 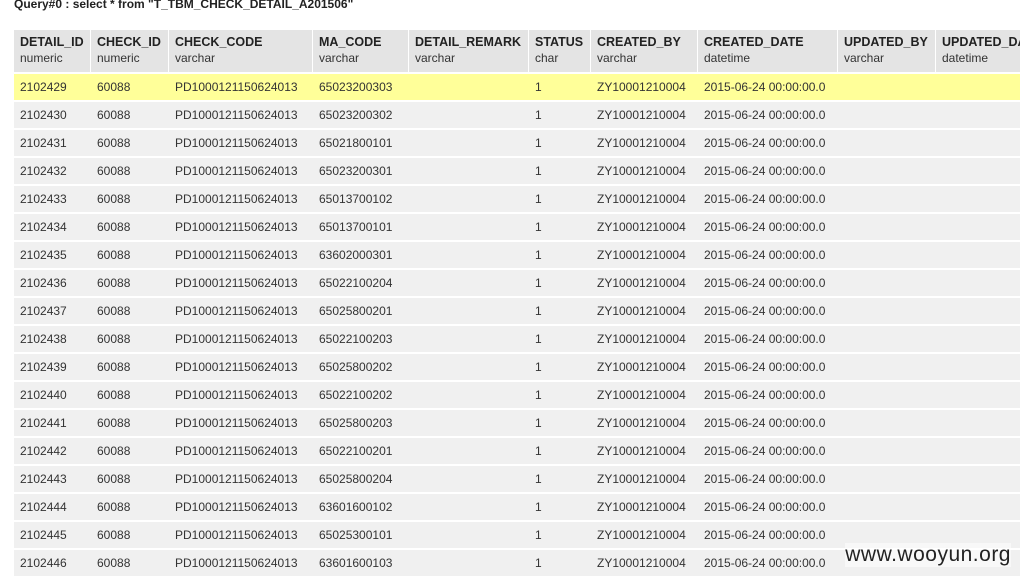 I want to click on cell-ma-code: 65025800204, so click(x=361, y=478).